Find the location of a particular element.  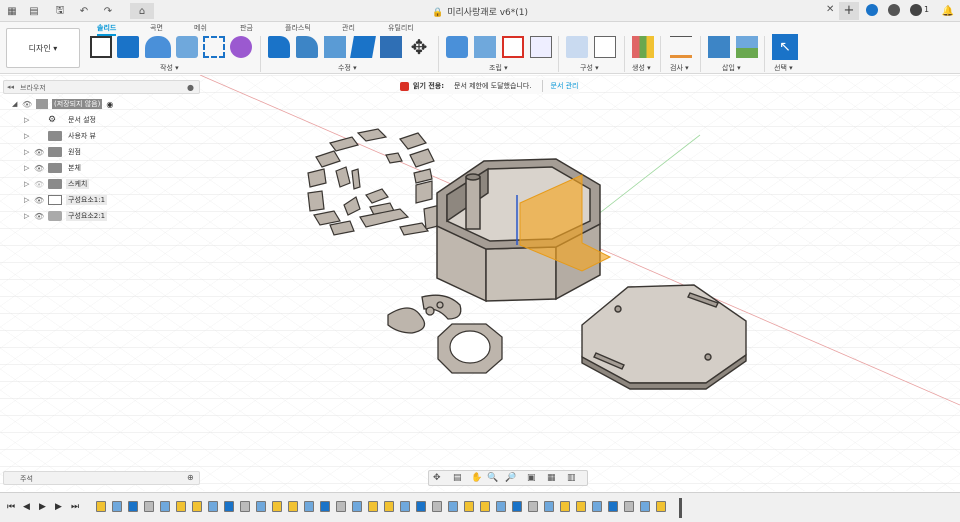

display-settings-icon: ▣ is located at coordinates (531, 478).